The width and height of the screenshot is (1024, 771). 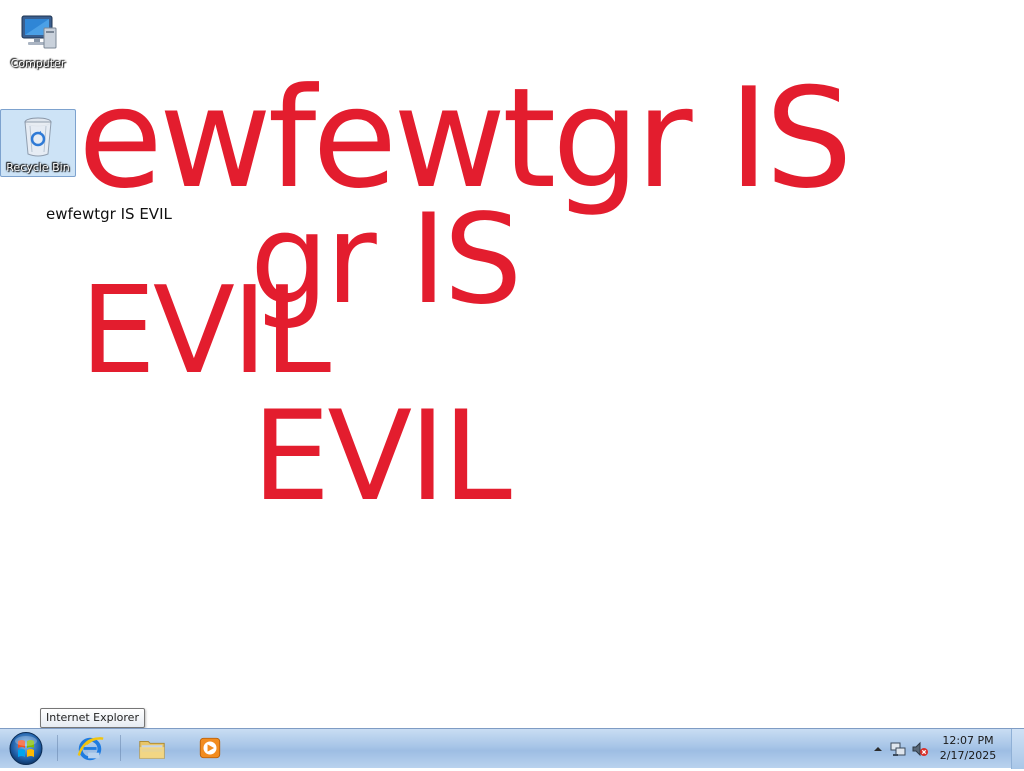 What do you see at coordinates (1017, 749) in the screenshot?
I see `show-desktop-button` at bounding box center [1017, 749].